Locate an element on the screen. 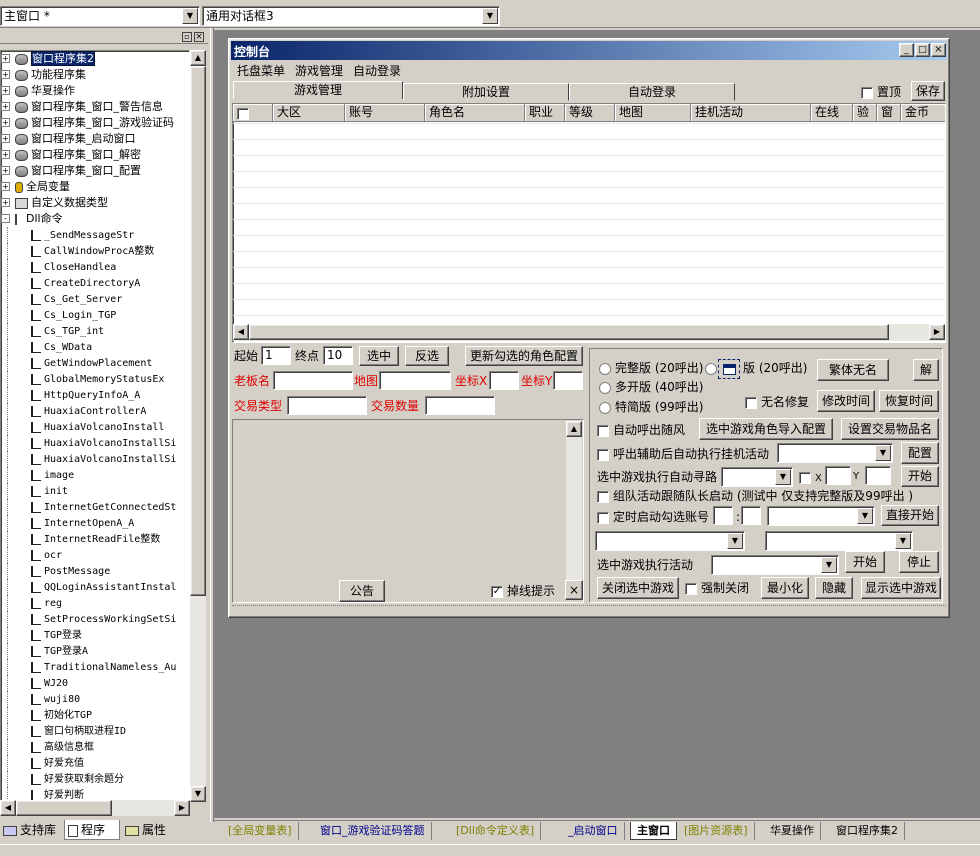 This screenshot has width=980, height=856. bottom-tab: 窗口_游戏验证码答题 is located at coordinates (373, 831).